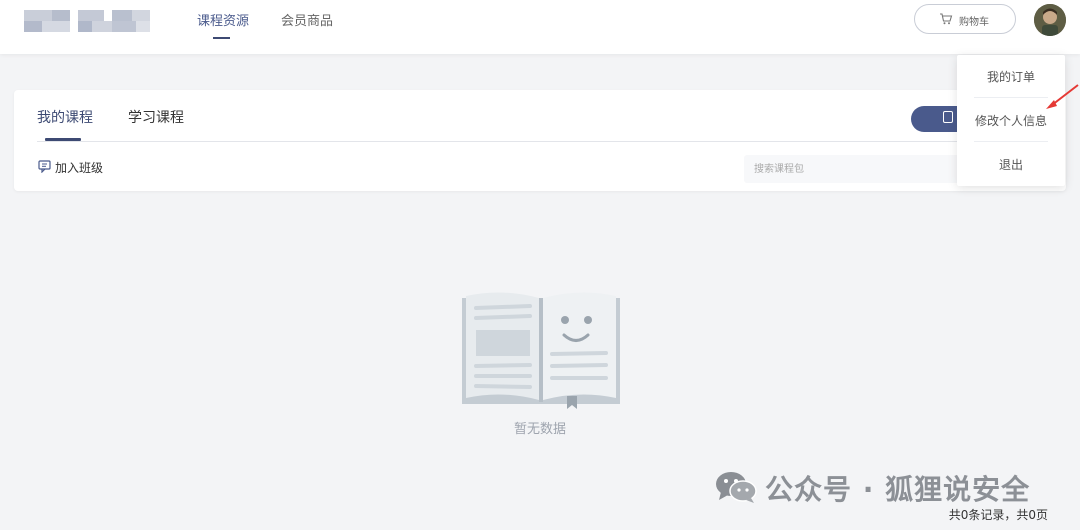 This screenshot has width=1080, height=530. I want to click on tab-my-courses: 我的课程, so click(65, 117).